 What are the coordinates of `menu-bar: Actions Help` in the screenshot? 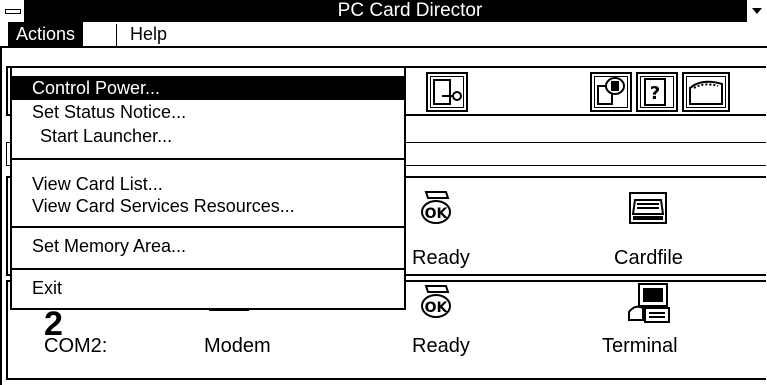 It's located at (383, 35).